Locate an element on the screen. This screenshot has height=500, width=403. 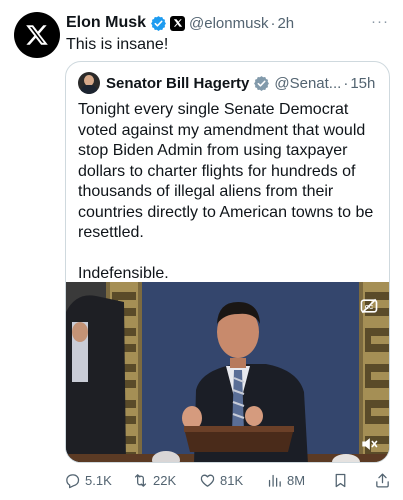
views-count: 8M is located at coordinates (296, 480).